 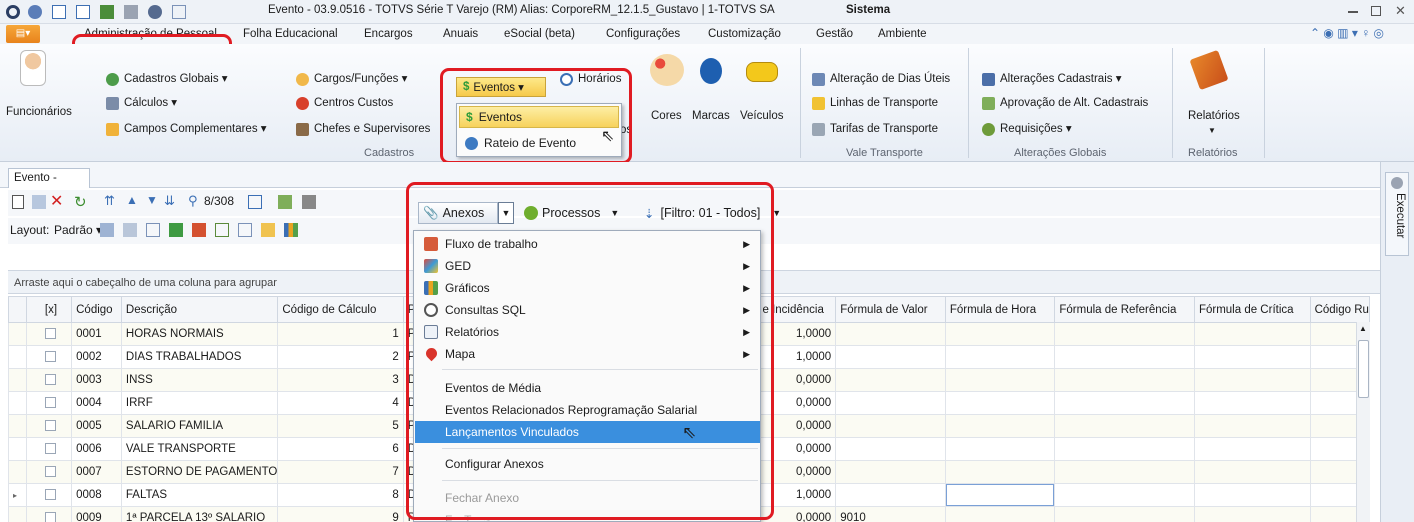 I want to click on cell-codigo-calculo: 6, so click(x=340, y=449).